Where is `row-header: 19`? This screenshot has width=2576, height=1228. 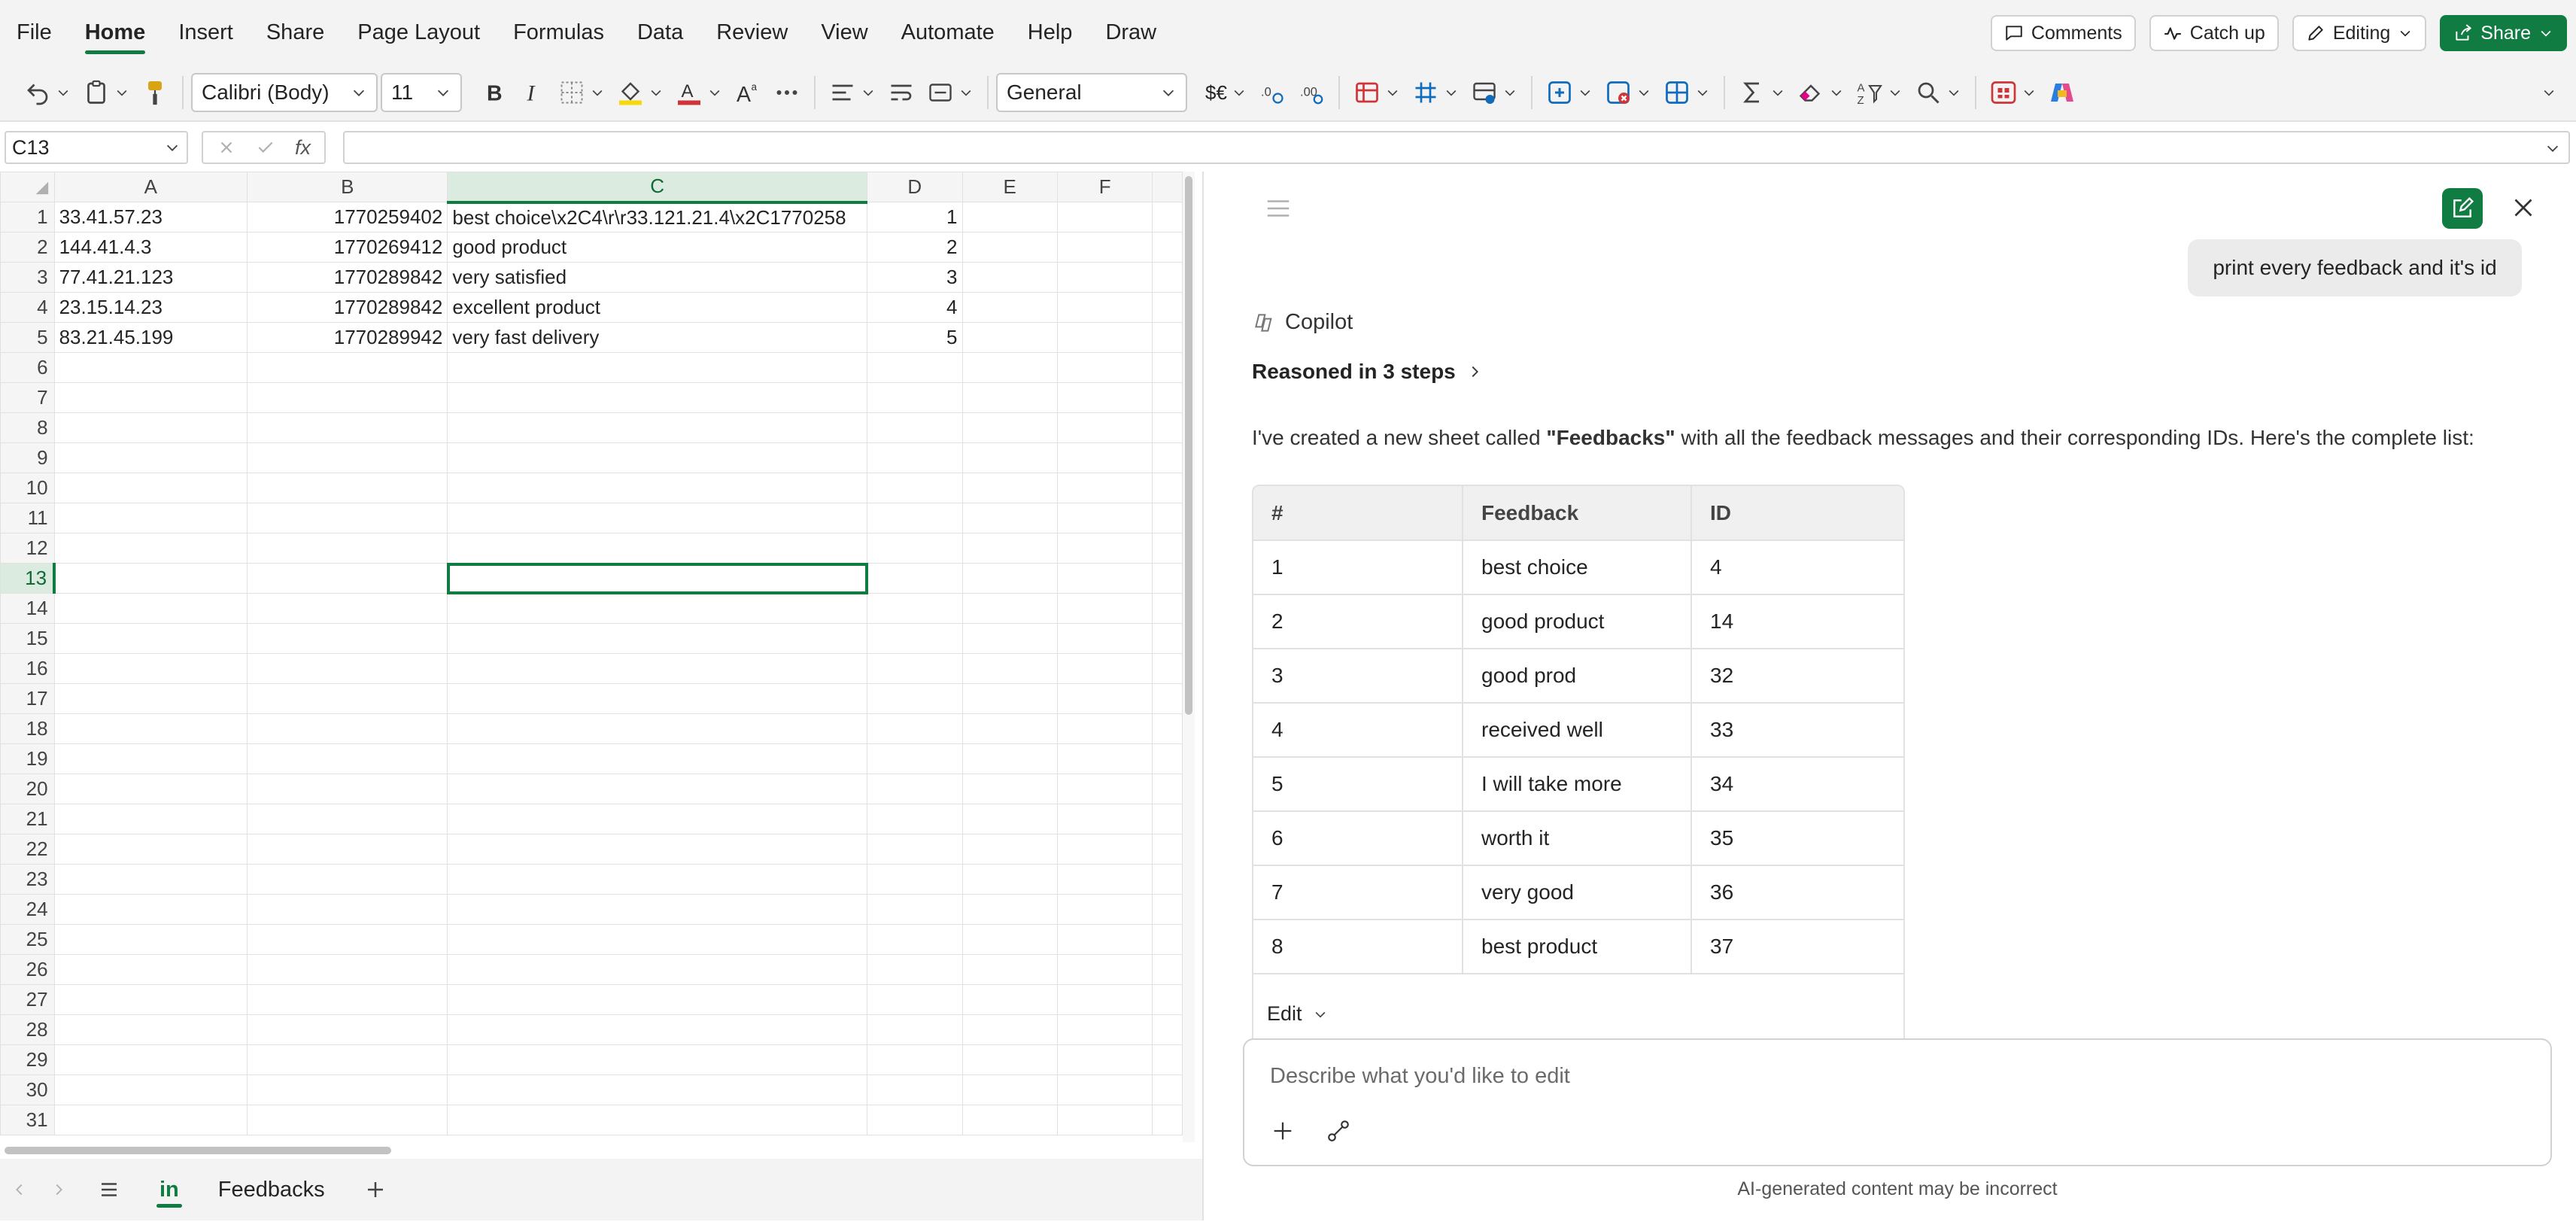 row-header: 19 is located at coordinates (27, 758).